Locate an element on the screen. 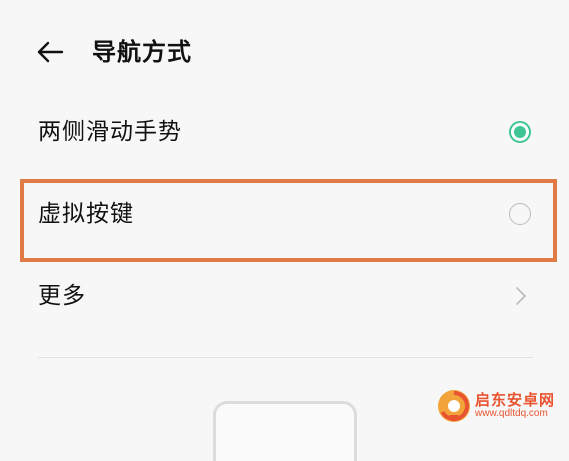 The image size is (569, 461). option-label: 两侧滑动手势 is located at coordinates (110, 132).